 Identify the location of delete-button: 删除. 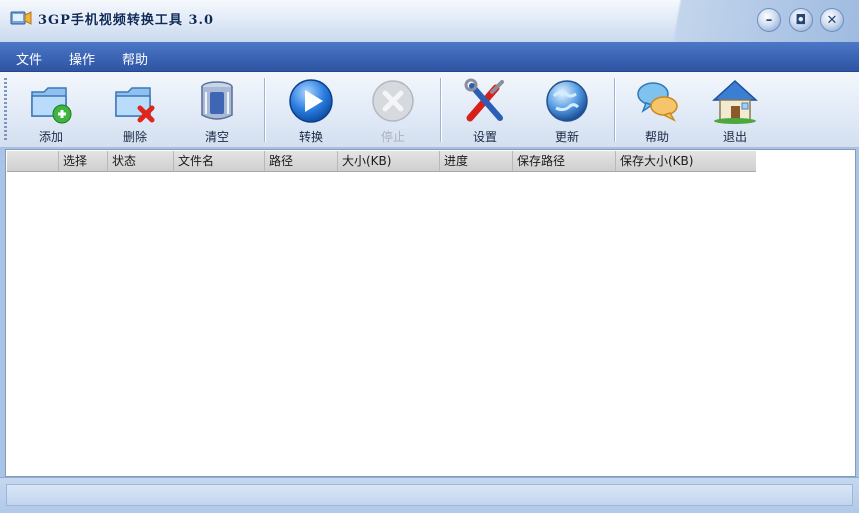
(135, 111).